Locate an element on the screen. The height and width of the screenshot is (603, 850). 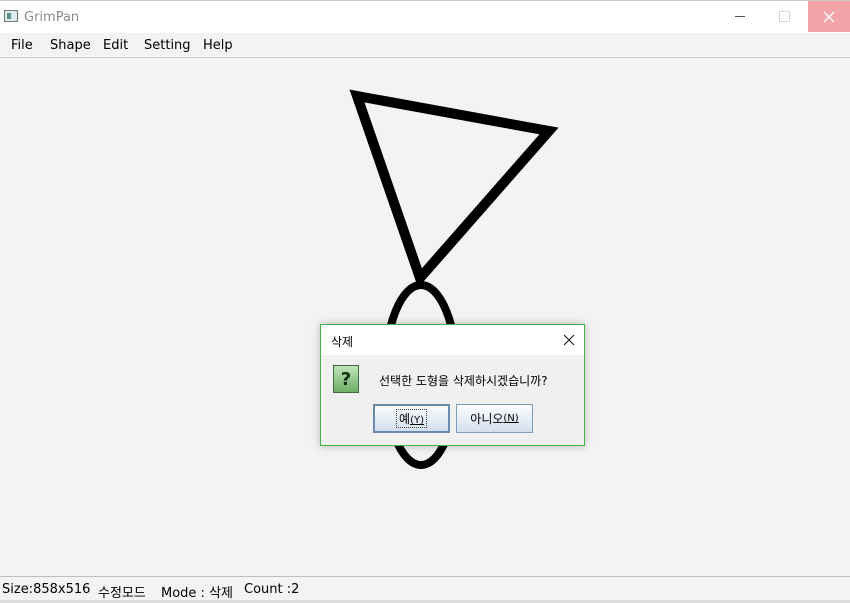
status-mode-name: 수정모드 is located at coordinates (122, 593).